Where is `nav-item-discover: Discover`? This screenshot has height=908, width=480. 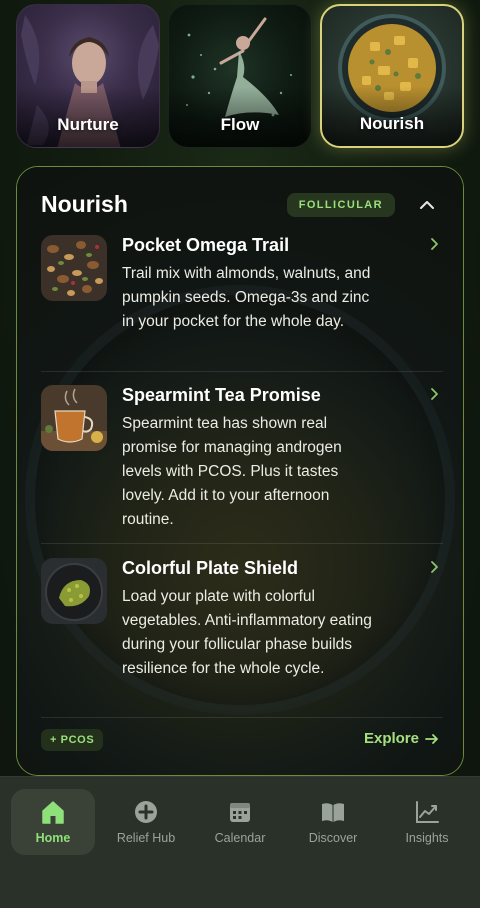 nav-item-discover: Discover is located at coordinates (333, 822).